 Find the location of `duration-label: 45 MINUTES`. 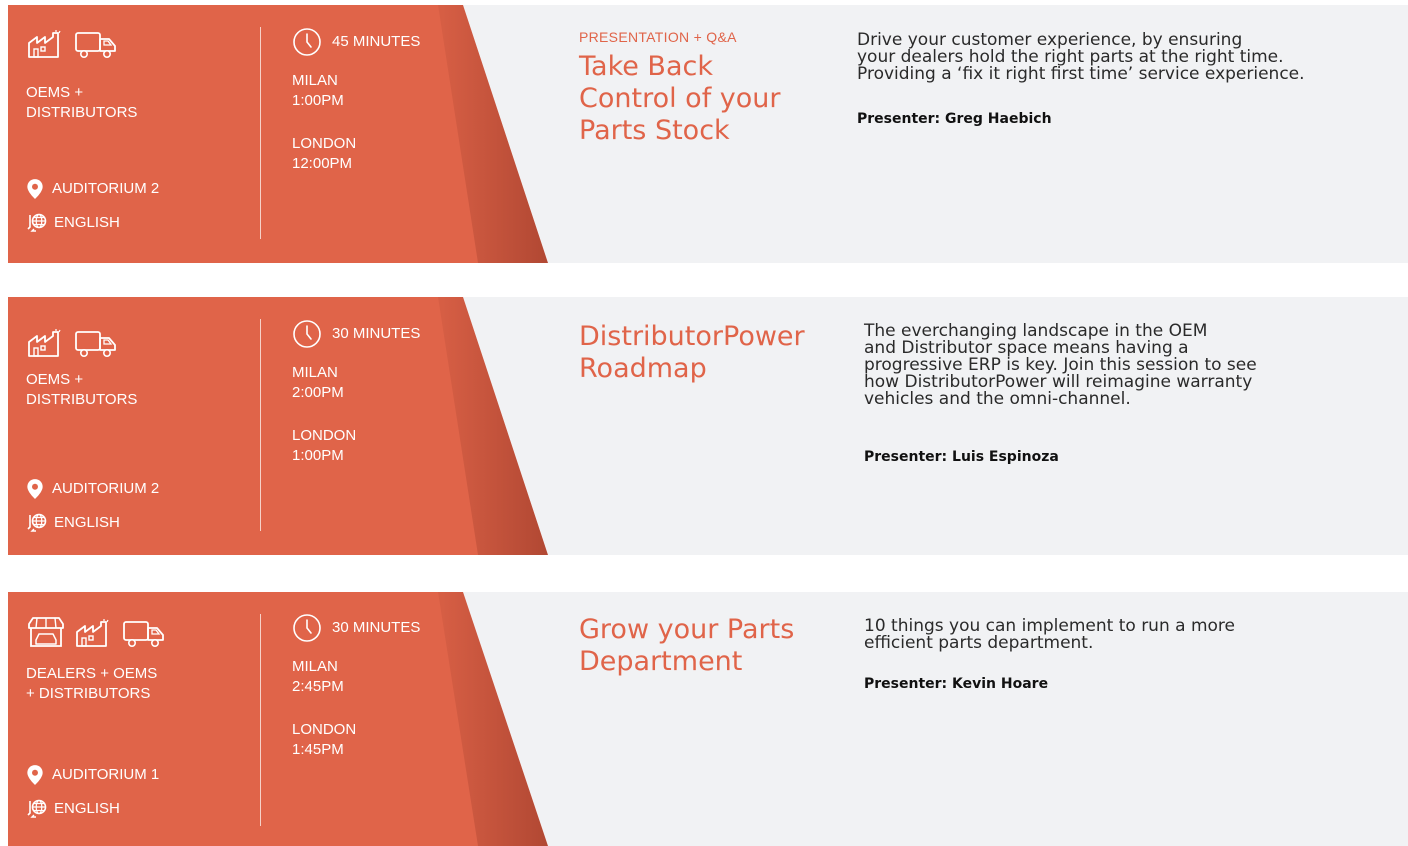

duration-label: 45 MINUTES is located at coordinates (376, 41).